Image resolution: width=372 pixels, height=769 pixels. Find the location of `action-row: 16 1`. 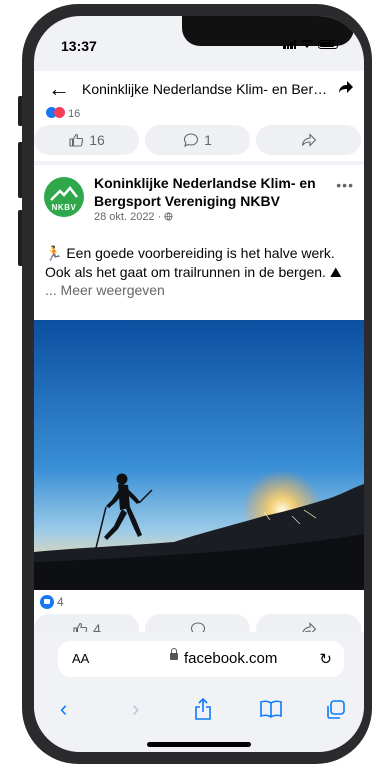

action-row: 16 1 is located at coordinates (199, 140).